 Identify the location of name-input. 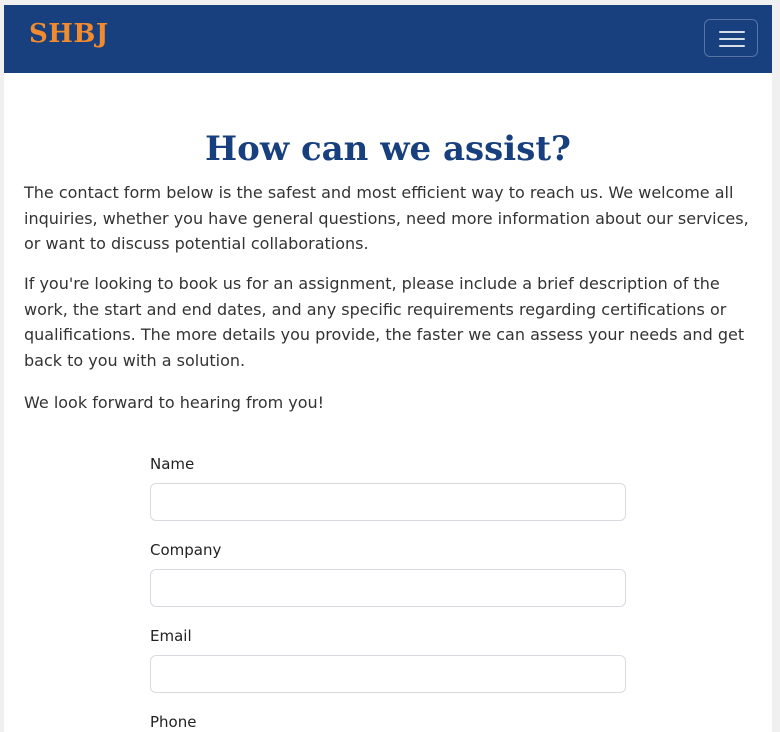
(388, 502).